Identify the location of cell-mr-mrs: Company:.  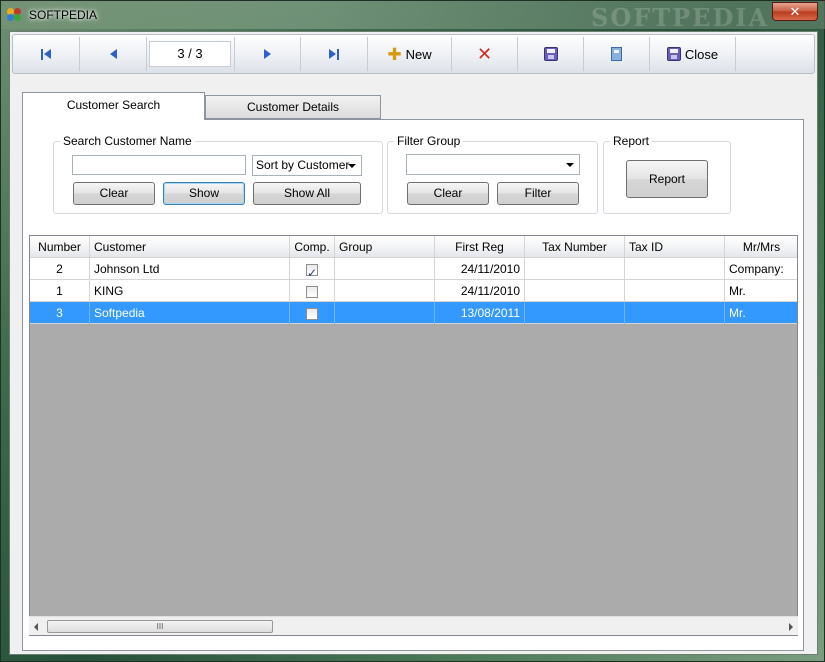
(761, 269).